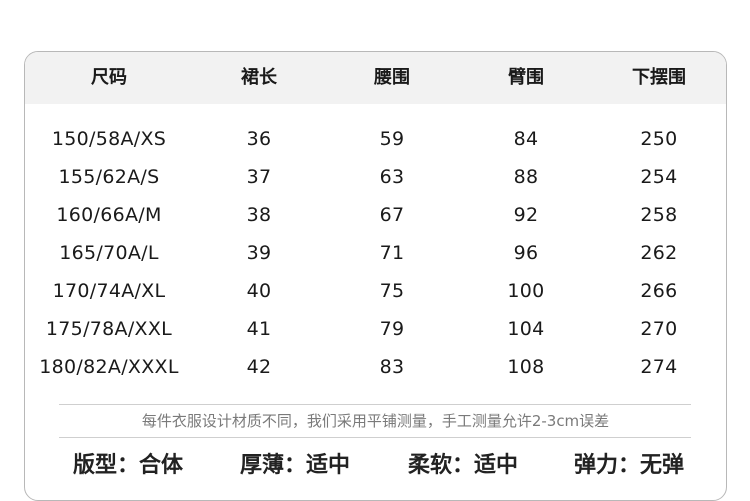  What do you see at coordinates (375, 253) in the screenshot?
I see `table-row: 165/70A/L 39 71 96 262` at bounding box center [375, 253].